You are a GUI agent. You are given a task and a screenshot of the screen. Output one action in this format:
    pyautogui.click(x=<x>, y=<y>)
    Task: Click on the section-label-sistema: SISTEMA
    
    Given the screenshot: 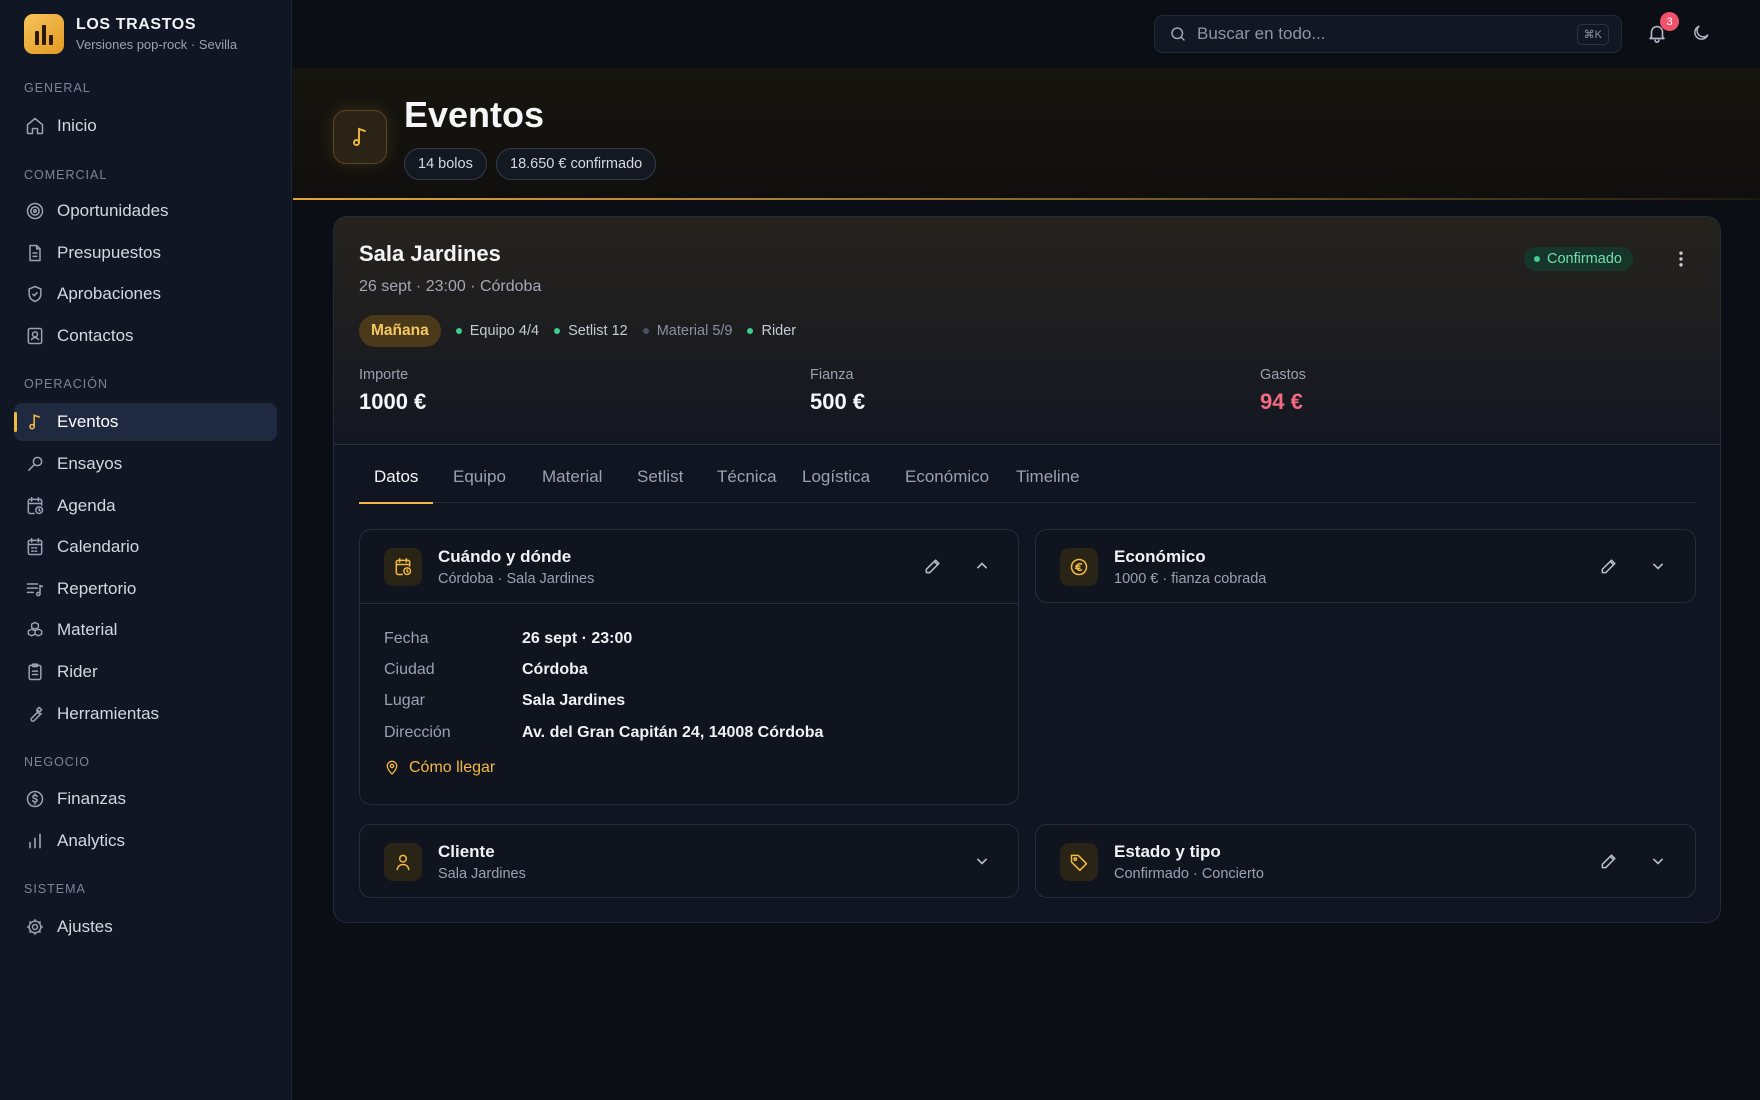 What is the action you would take?
    pyautogui.click(x=55, y=889)
    